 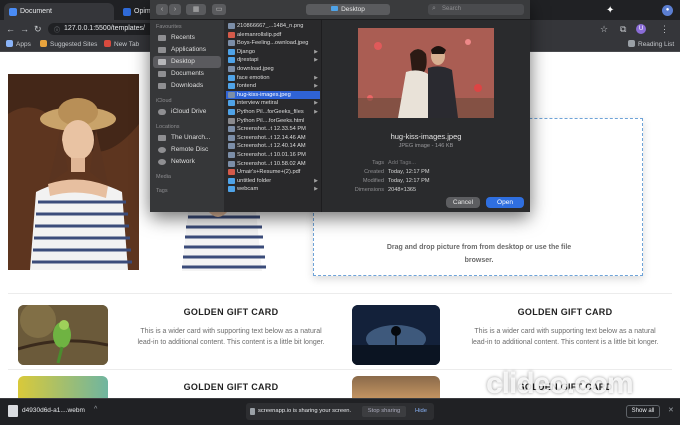 What do you see at coordinates (463, 202) in the screenshot?
I see `cancel-button: Cancel` at bounding box center [463, 202].